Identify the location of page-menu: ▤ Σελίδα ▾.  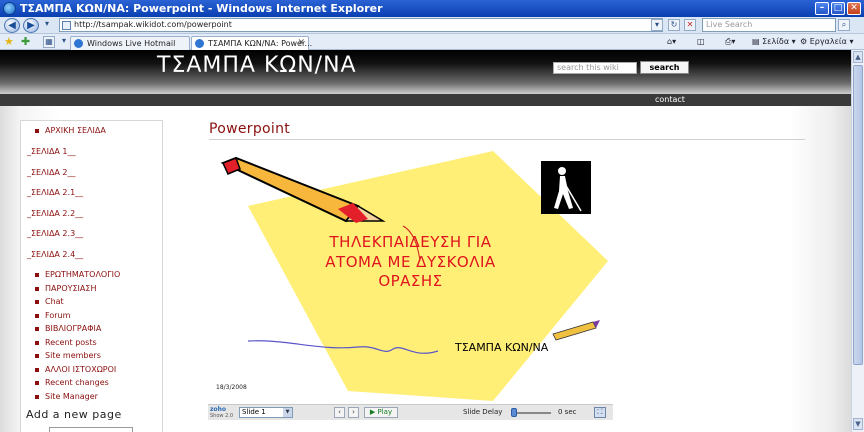
(774, 41).